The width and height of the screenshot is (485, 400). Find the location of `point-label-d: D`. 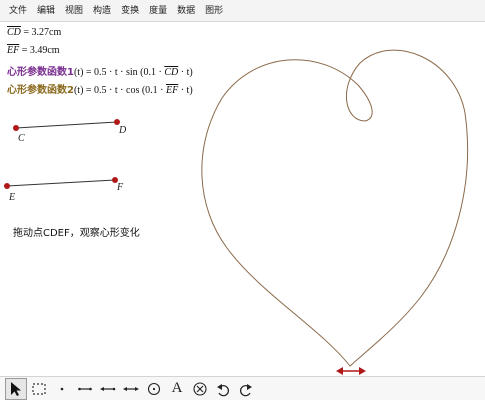

point-label-d: D is located at coordinates (122, 130).